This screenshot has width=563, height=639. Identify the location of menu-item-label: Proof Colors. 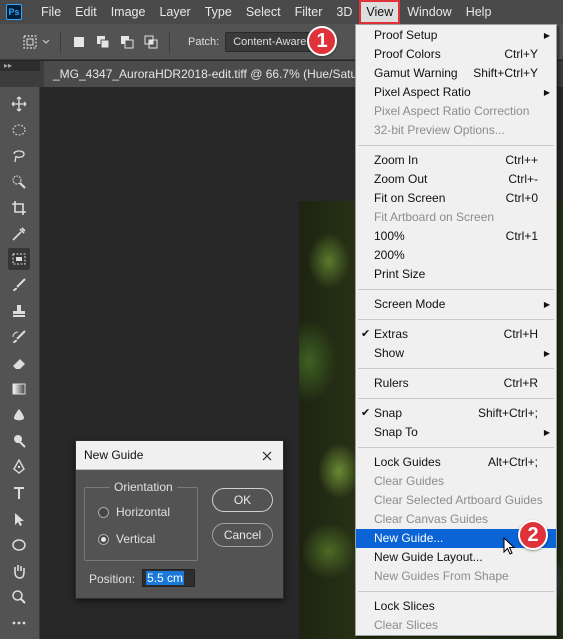
(407, 54).